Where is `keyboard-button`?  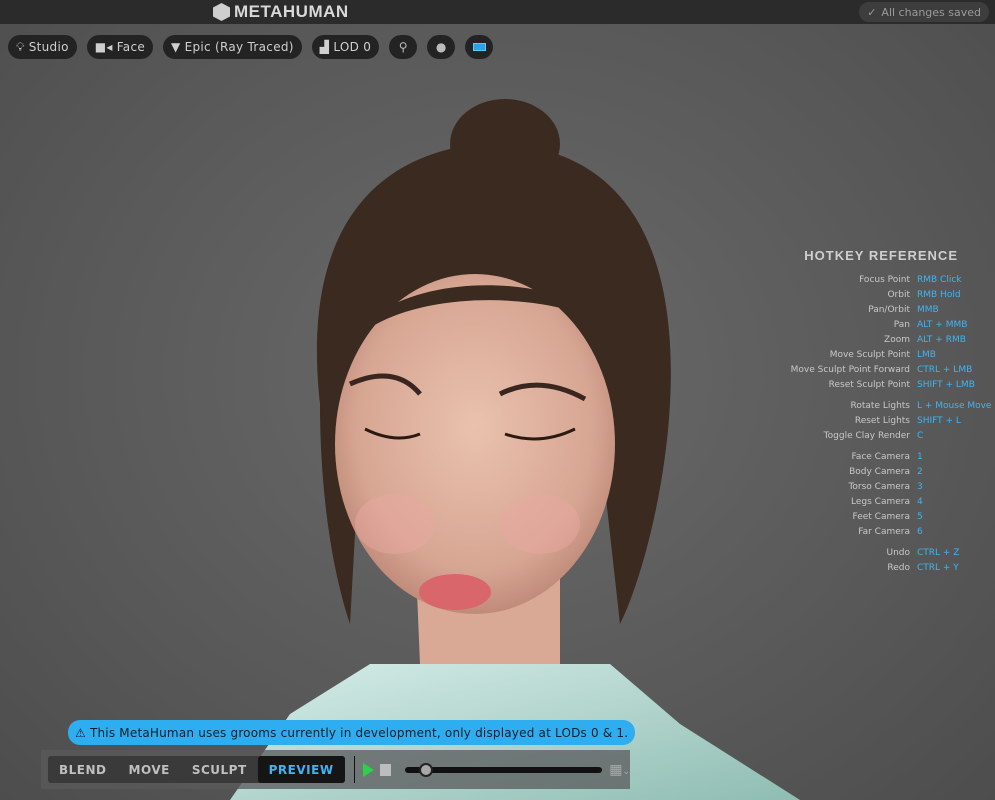
keyboard-button is located at coordinates (479, 47).